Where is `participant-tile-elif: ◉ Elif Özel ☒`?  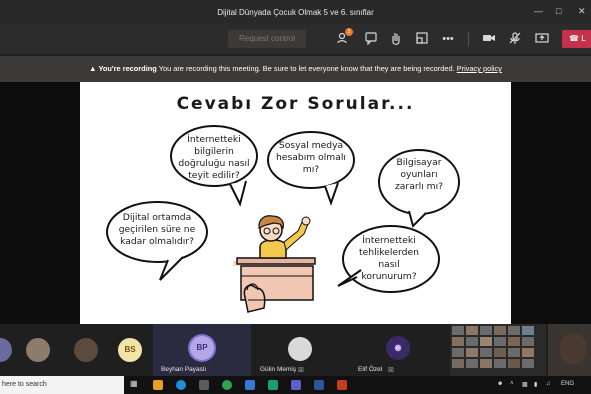 participant-tile-elif: ◉ Elif Özel ☒ is located at coordinates (395, 350).